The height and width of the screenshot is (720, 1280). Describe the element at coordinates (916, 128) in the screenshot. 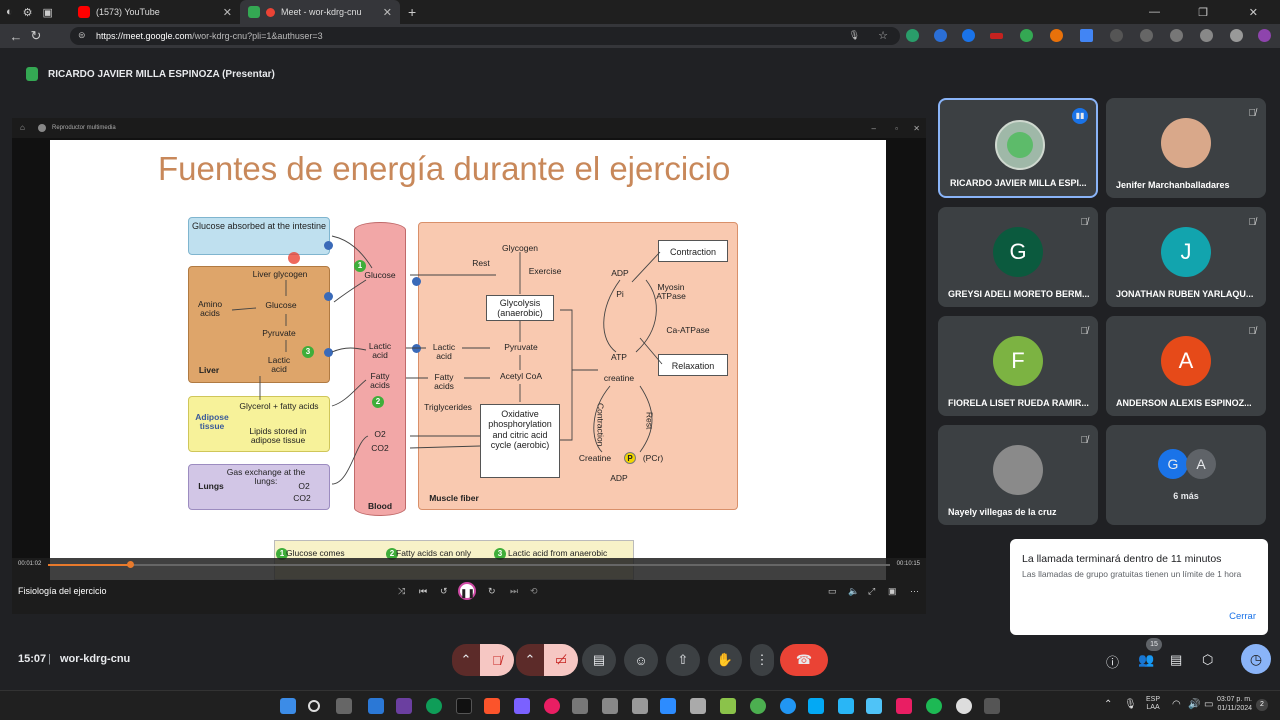

I see `close-icon: ✕` at that location.